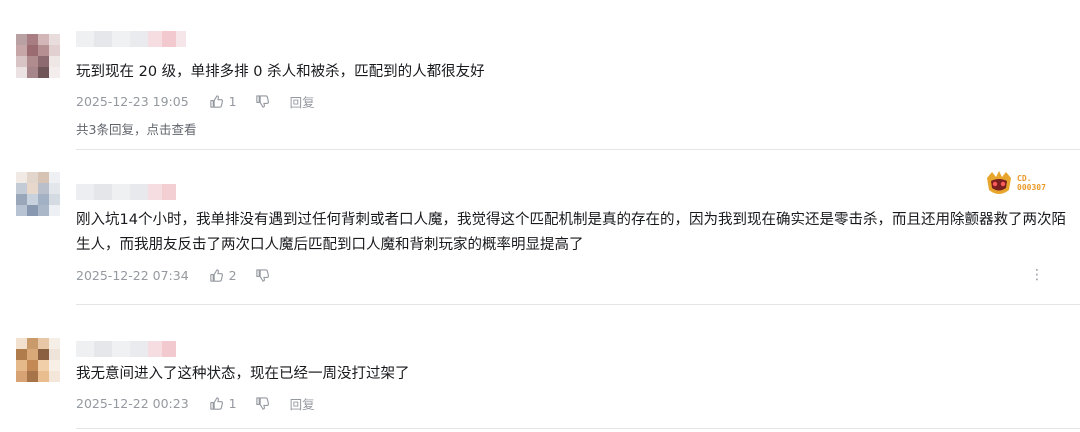 Image resolution: width=1080 pixels, height=432 pixels. What do you see at coordinates (216, 403) in the screenshot?
I see `thumbs-up-icon` at bounding box center [216, 403].